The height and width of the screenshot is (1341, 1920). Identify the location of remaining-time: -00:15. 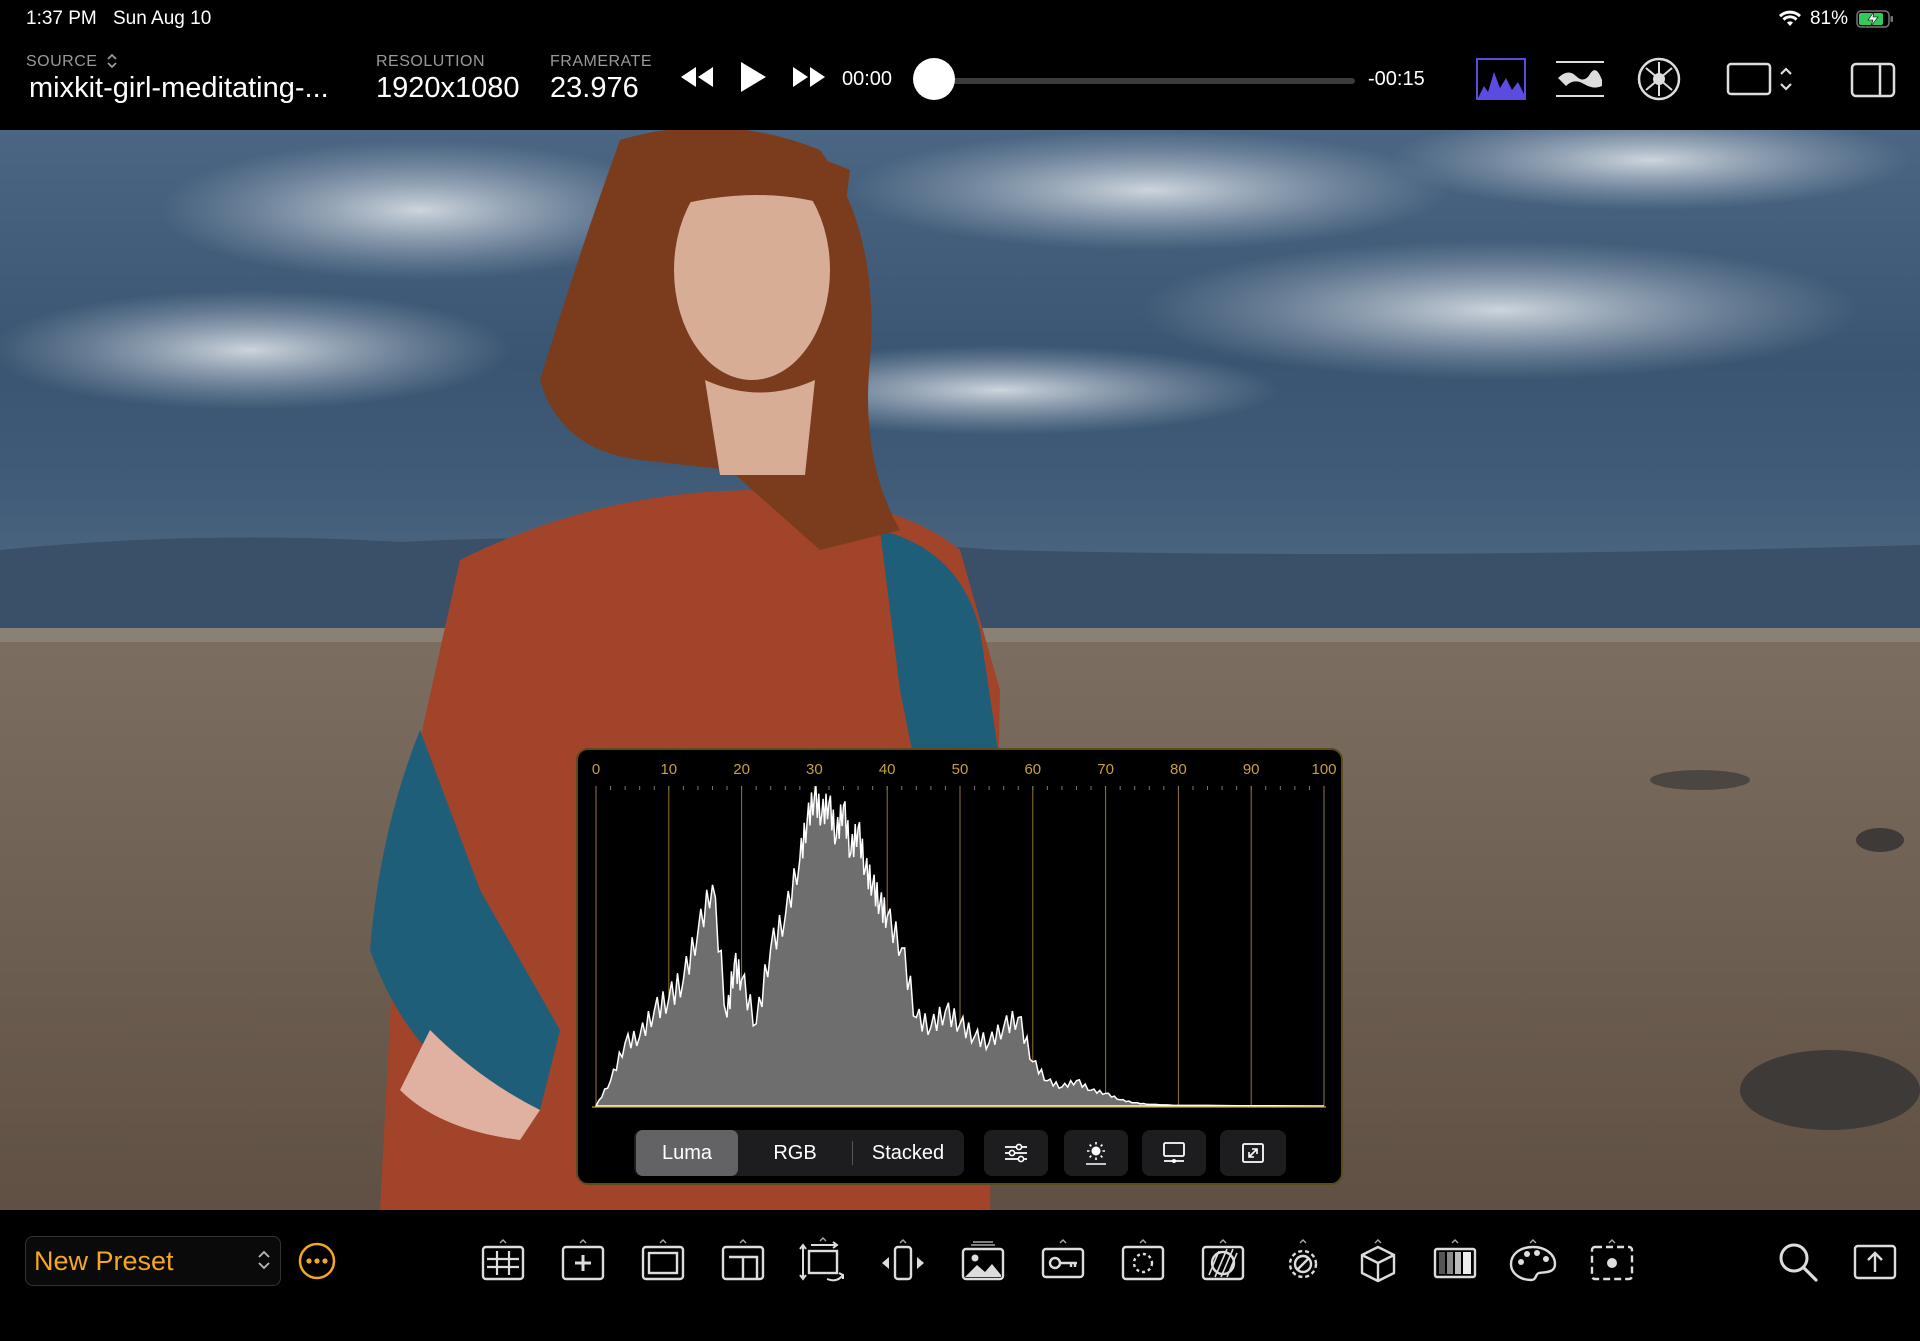
(1396, 79).